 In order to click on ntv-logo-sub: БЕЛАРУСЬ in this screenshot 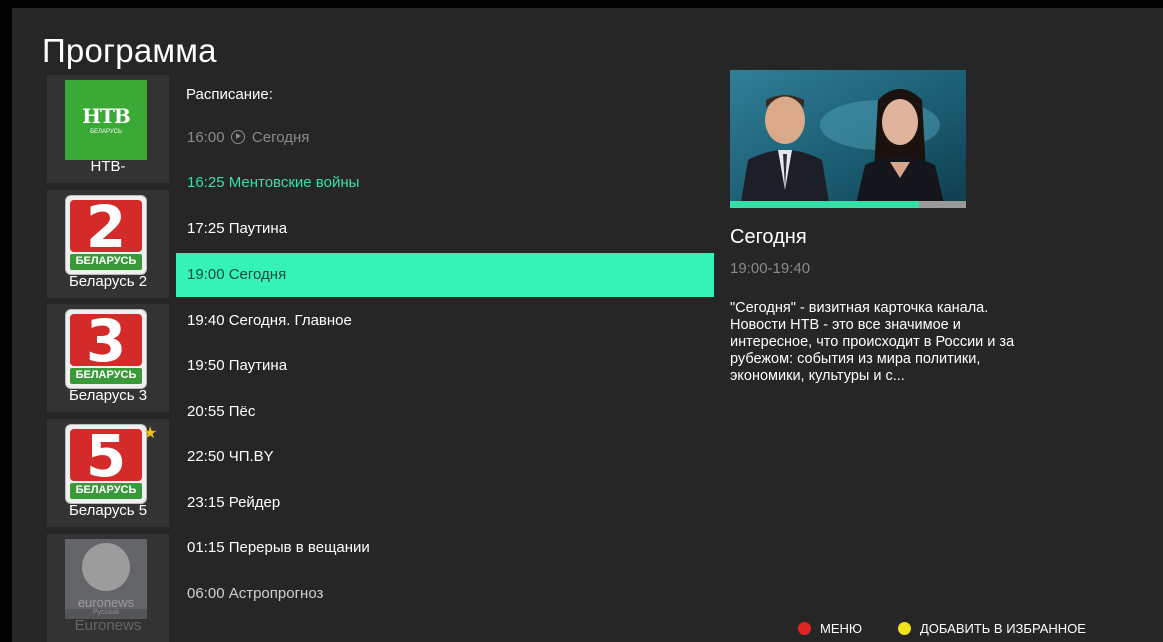, I will do `click(106, 132)`.